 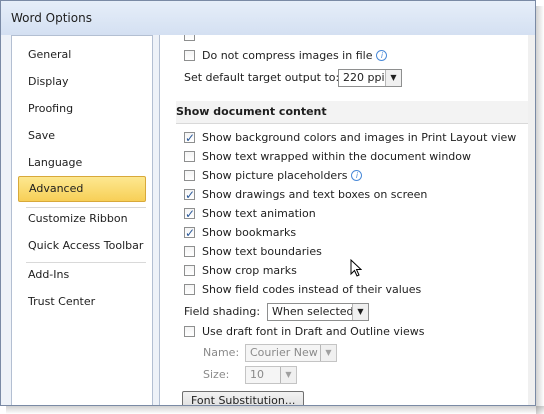 What do you see at coordinates (312, 289) in the screenshot?
I see `option-label: Show field codes instead of their values` at bounding box center [312, 289].